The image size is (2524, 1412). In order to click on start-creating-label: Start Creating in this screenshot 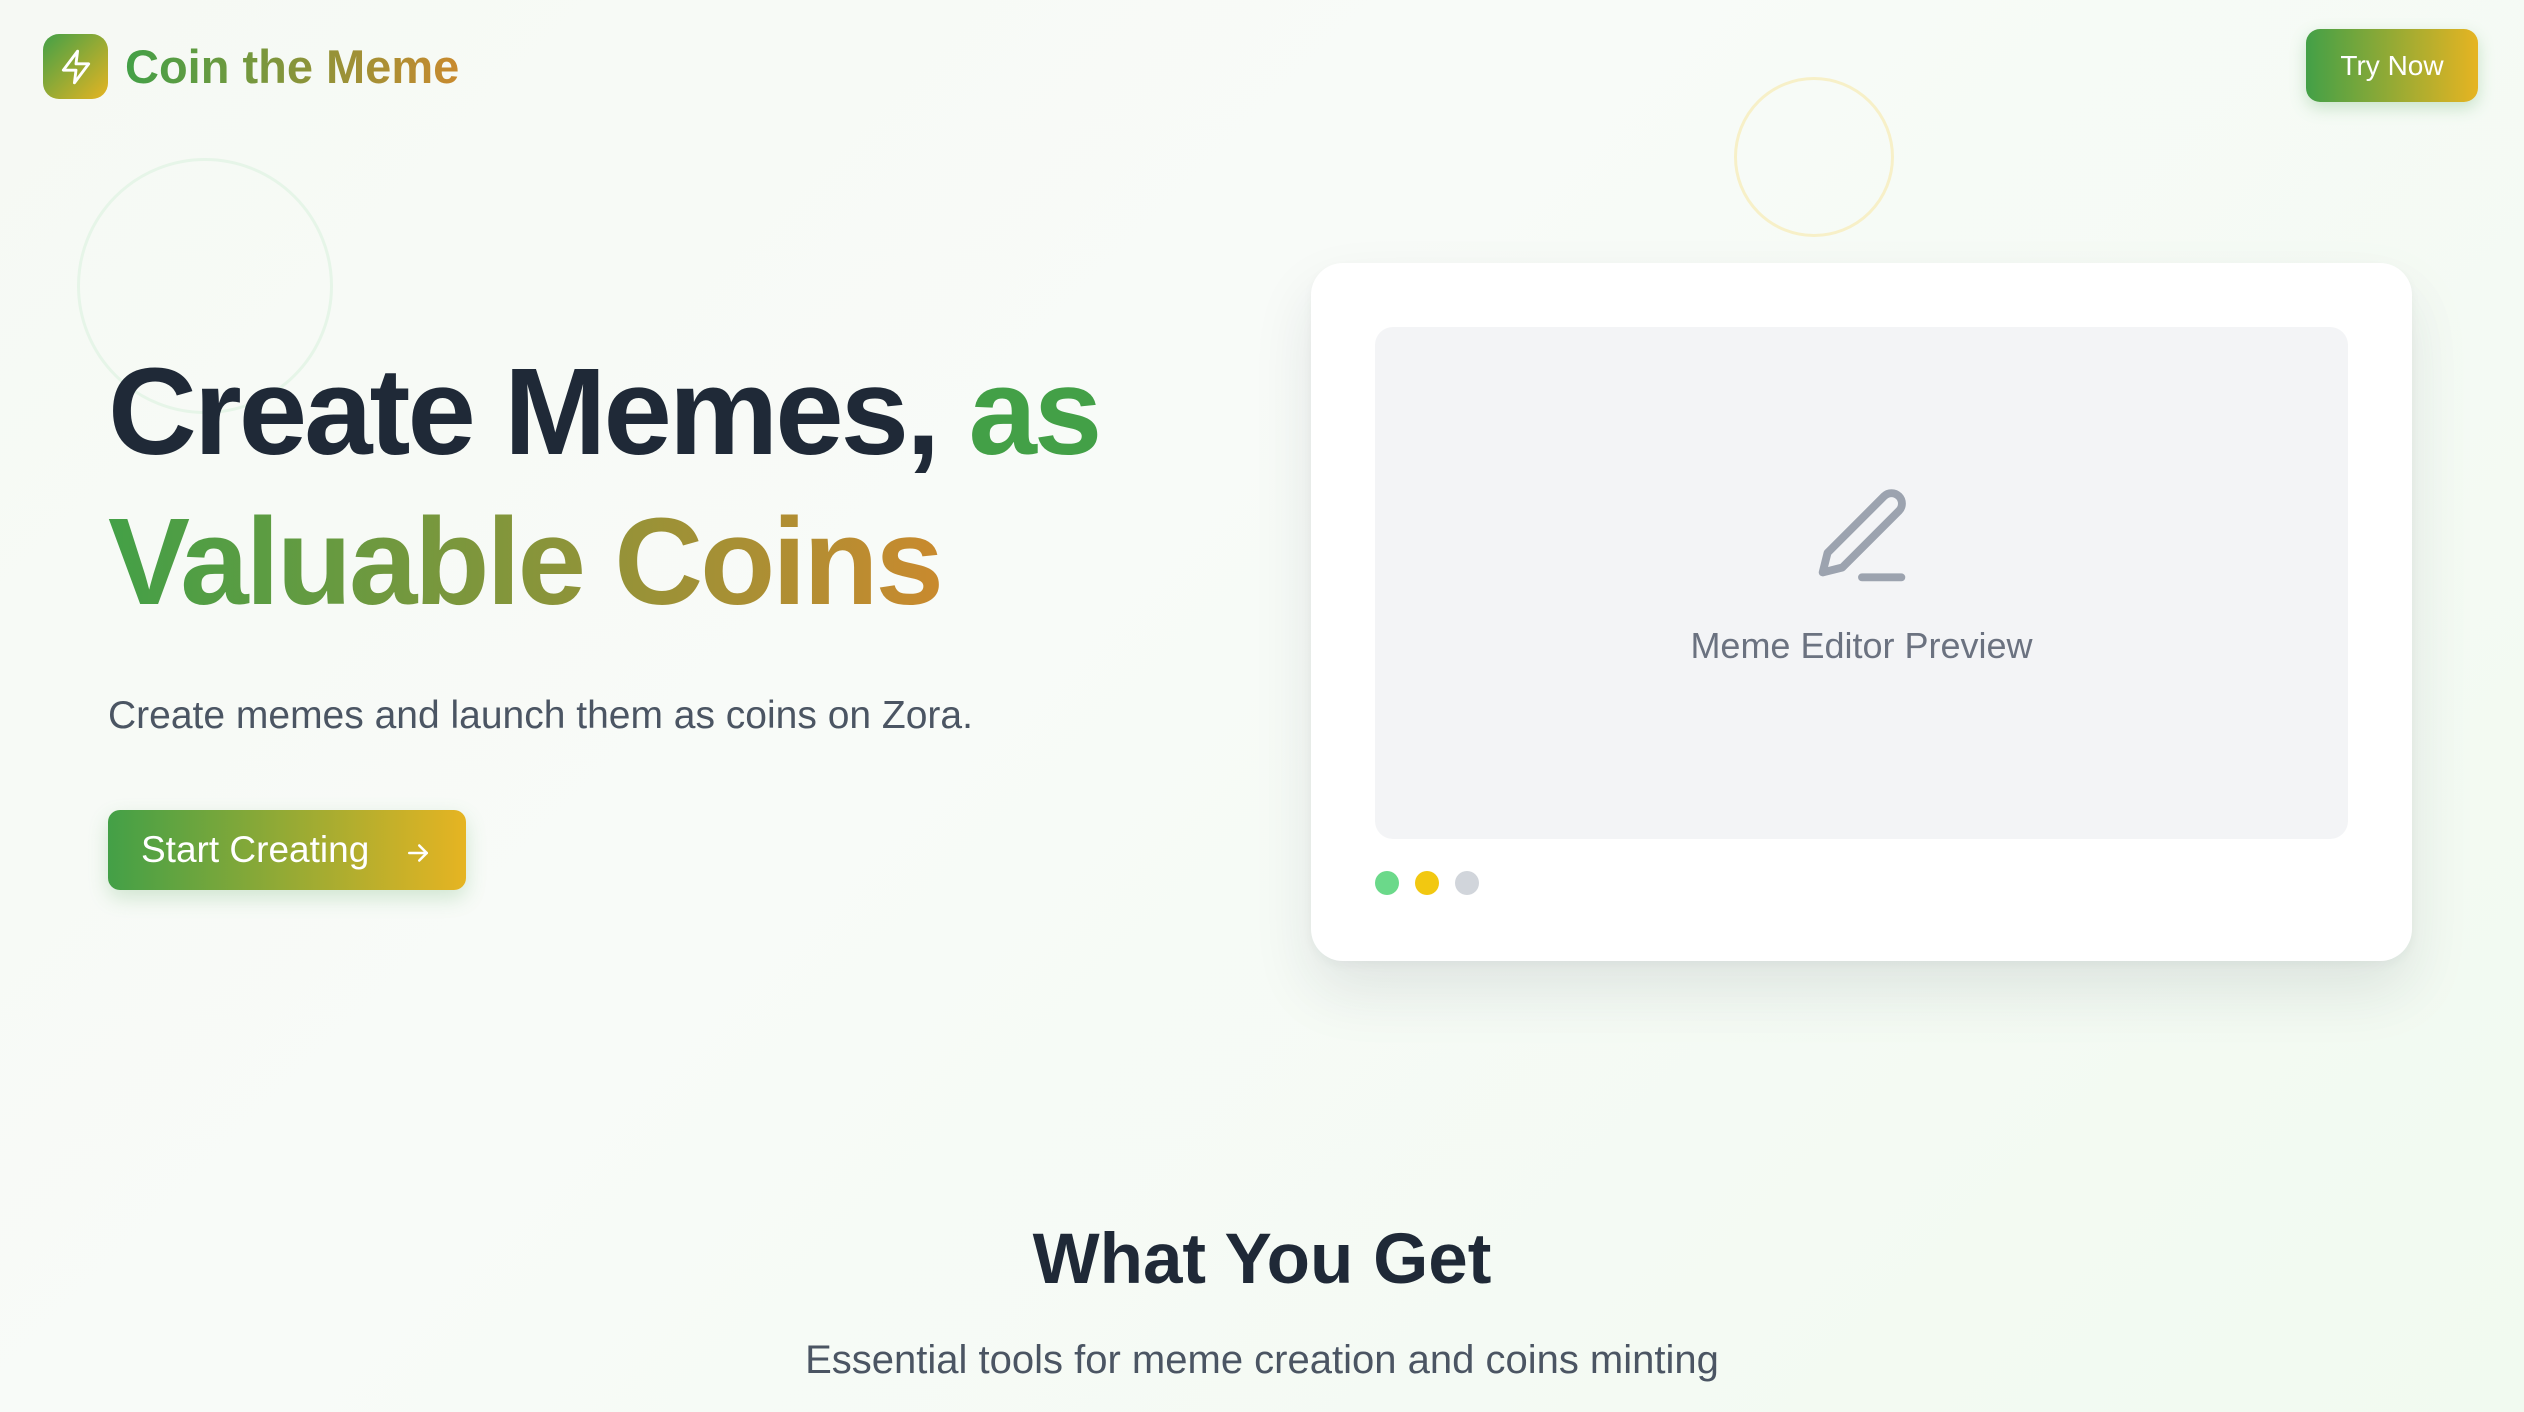, I will do `click(255, 849)`.